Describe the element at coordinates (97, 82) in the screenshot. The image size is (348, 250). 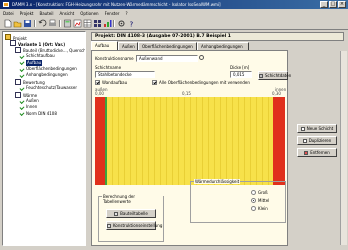
I see `wall-structure-checkbox` at that location.